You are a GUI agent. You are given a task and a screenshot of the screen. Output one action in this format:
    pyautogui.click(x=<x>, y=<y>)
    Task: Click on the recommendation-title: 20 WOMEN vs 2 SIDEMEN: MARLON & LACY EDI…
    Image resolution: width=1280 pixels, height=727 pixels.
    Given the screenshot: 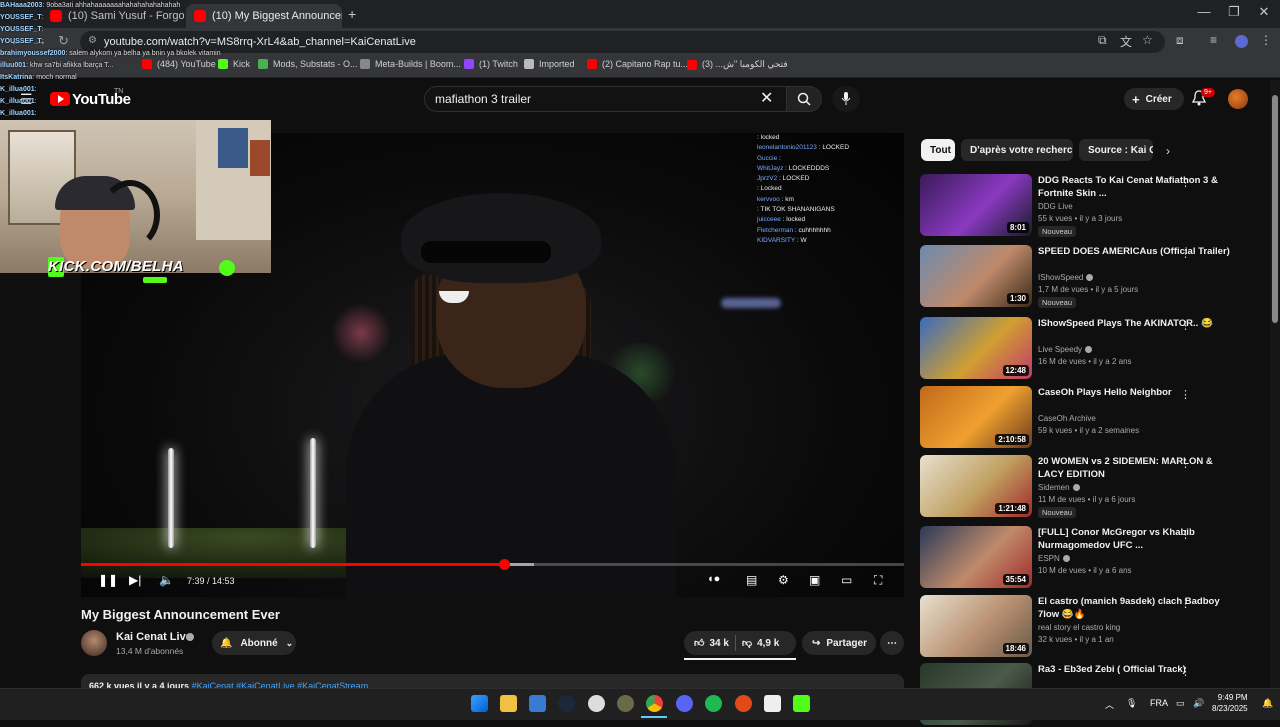 What is the action you would take?
    pyautogui.click(x=1138, y=468)
    